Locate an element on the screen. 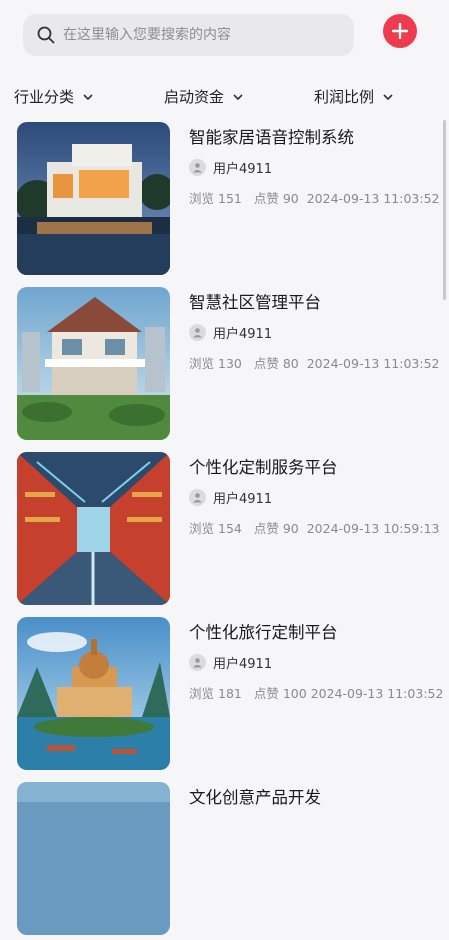 This screenshot has width=449, height=940. item-meta: 浏览 151 点赞 90 2024-09-13 11:03:52 is located at coordinates (314, 197).